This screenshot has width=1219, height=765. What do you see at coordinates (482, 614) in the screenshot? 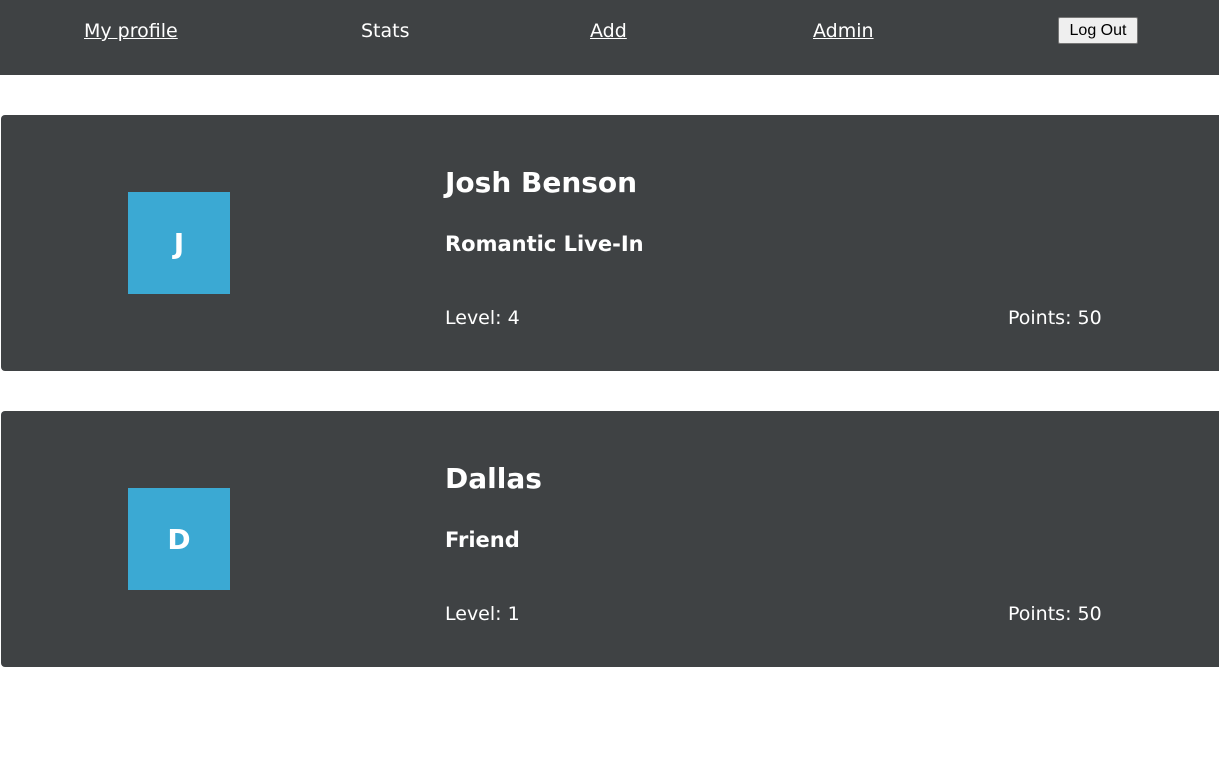
I see `level-label: Level: 1` at bounding box center [482, 614].